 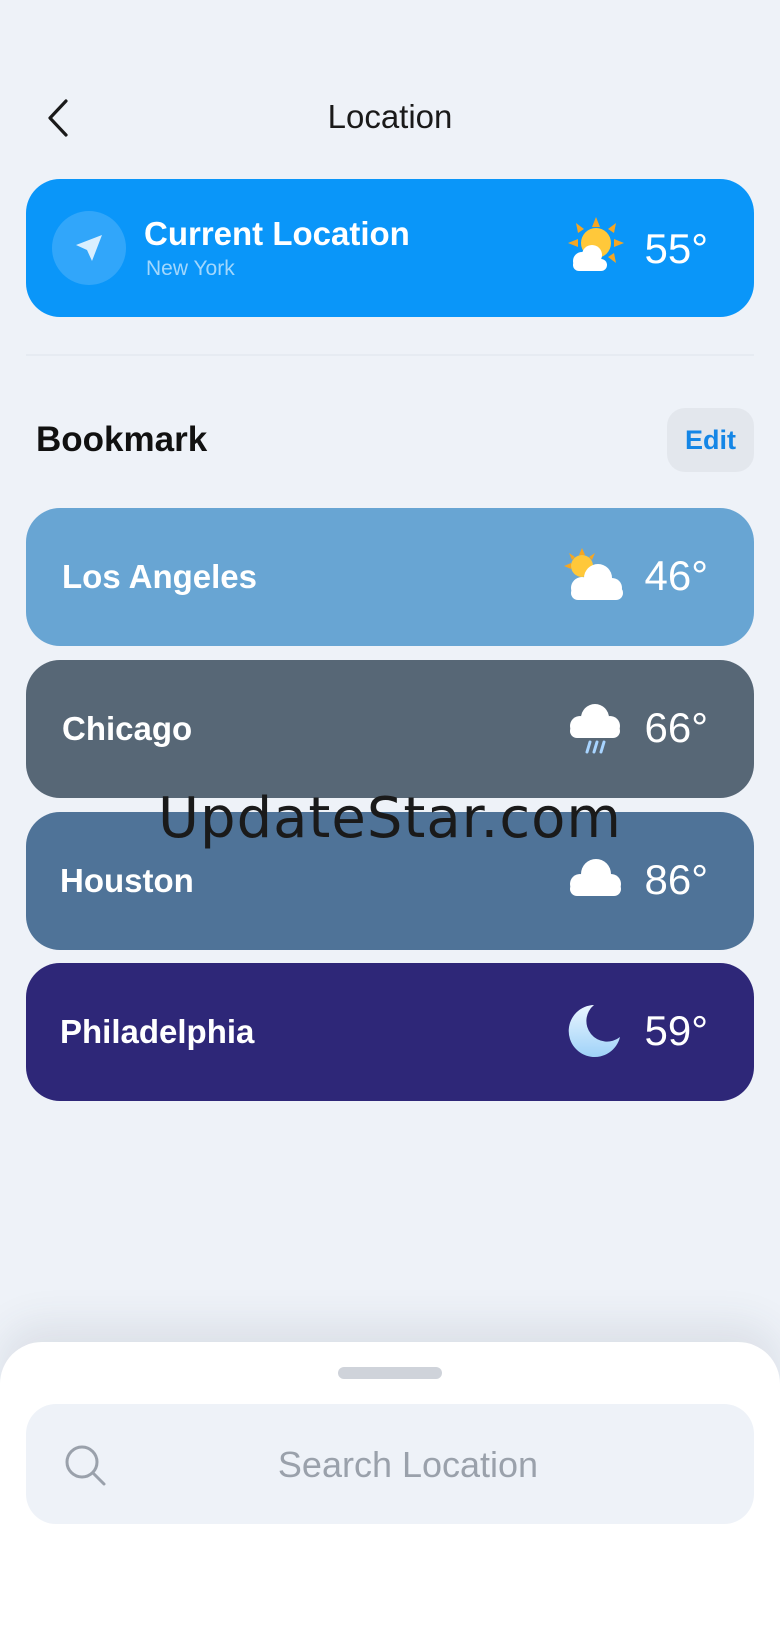 I want to click on search-icon, so click(x=85, y=1465).